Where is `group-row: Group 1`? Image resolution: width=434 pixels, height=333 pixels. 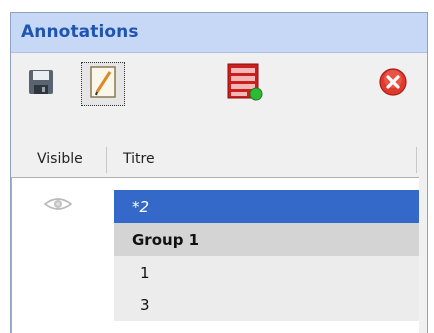
group-row: Group 1 is located at coordinates (215, 239).